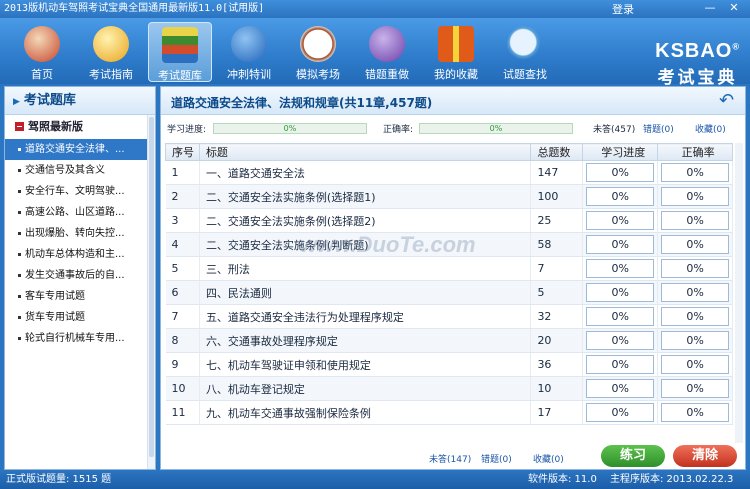 The height and width of the screenshot is (489, 750). I want to click on tool-question-bank-button: 考试题库, so click(180, 52).